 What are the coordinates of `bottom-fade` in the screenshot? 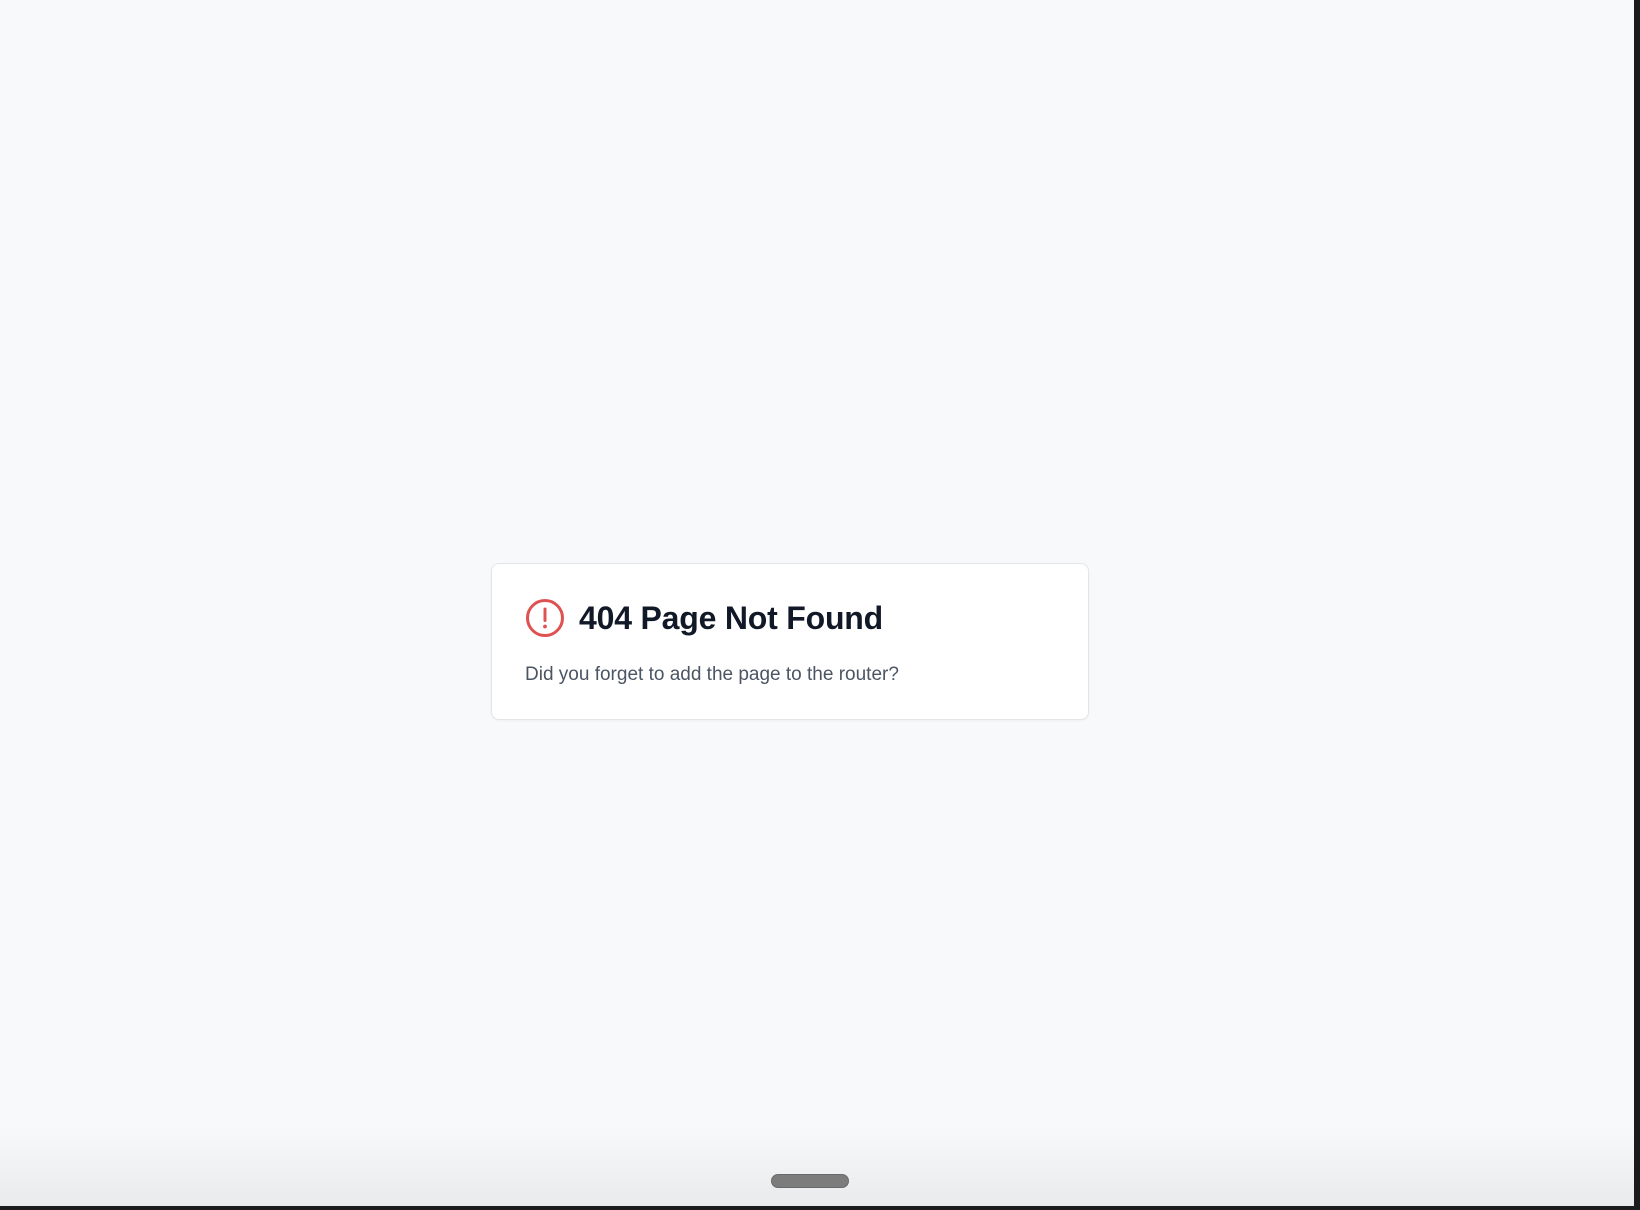 It's located at (817, 1166).